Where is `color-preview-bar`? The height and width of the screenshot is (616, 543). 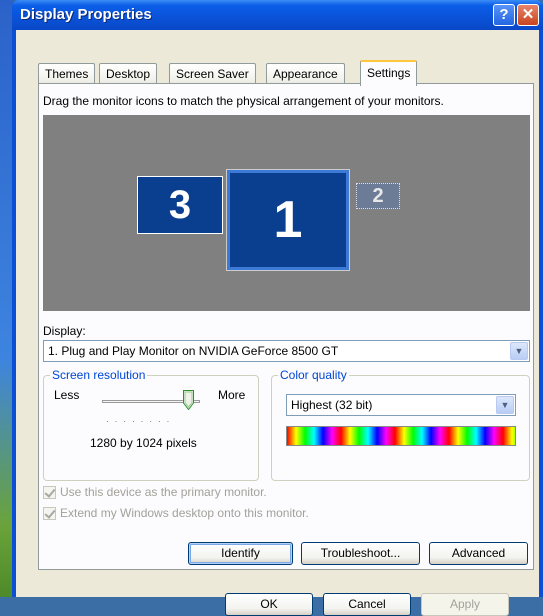
color-preview-bar is located at coordinates (401, 436).